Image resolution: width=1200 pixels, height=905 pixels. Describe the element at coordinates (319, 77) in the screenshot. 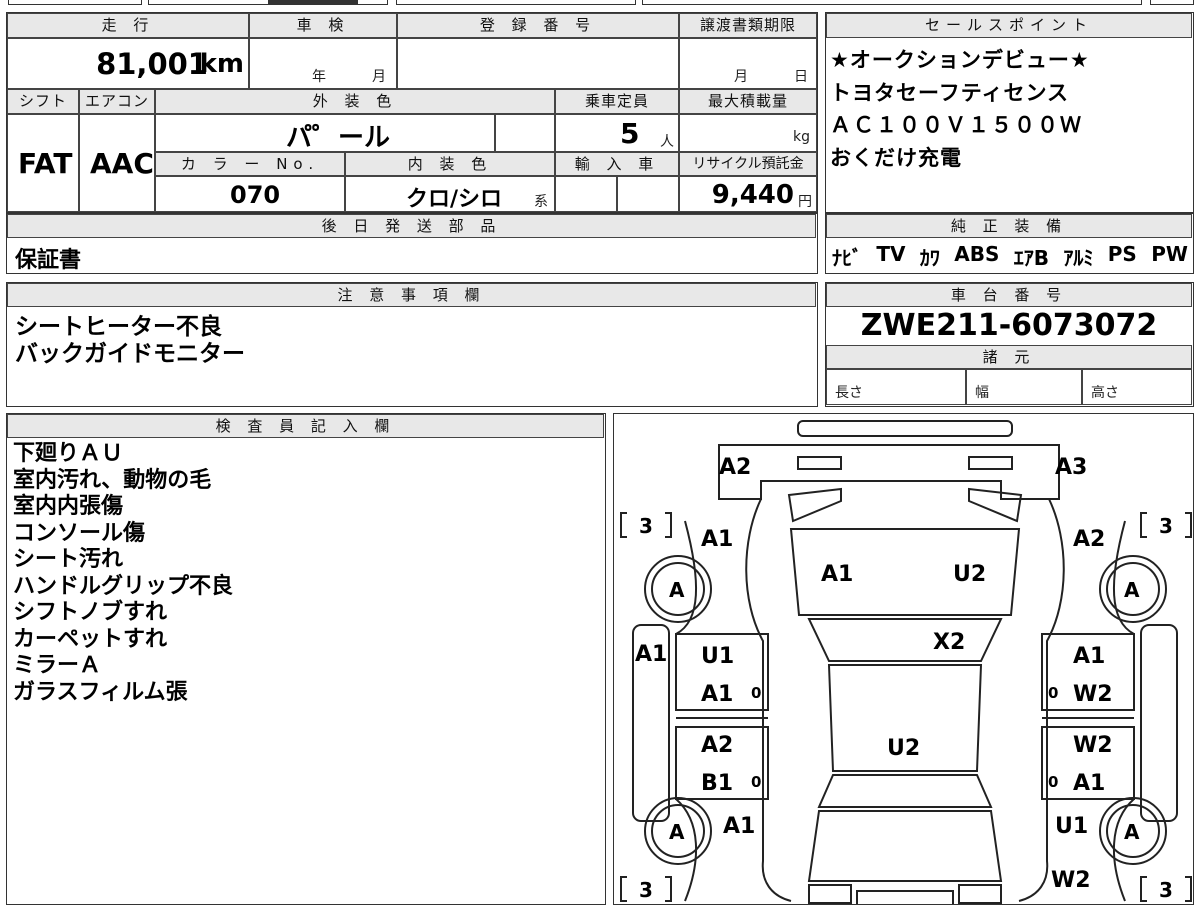

I see `inspection-year: 年` at that location.